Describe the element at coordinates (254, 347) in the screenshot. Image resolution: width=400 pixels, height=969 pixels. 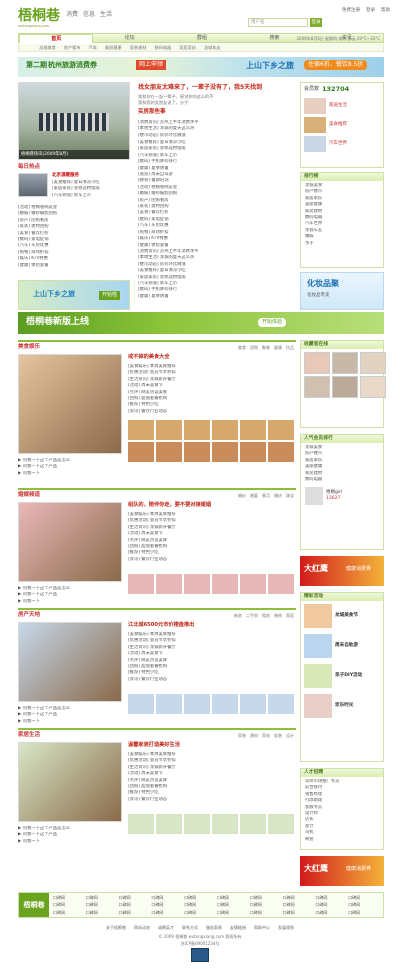
I see `section-tag: 团购` at that location.